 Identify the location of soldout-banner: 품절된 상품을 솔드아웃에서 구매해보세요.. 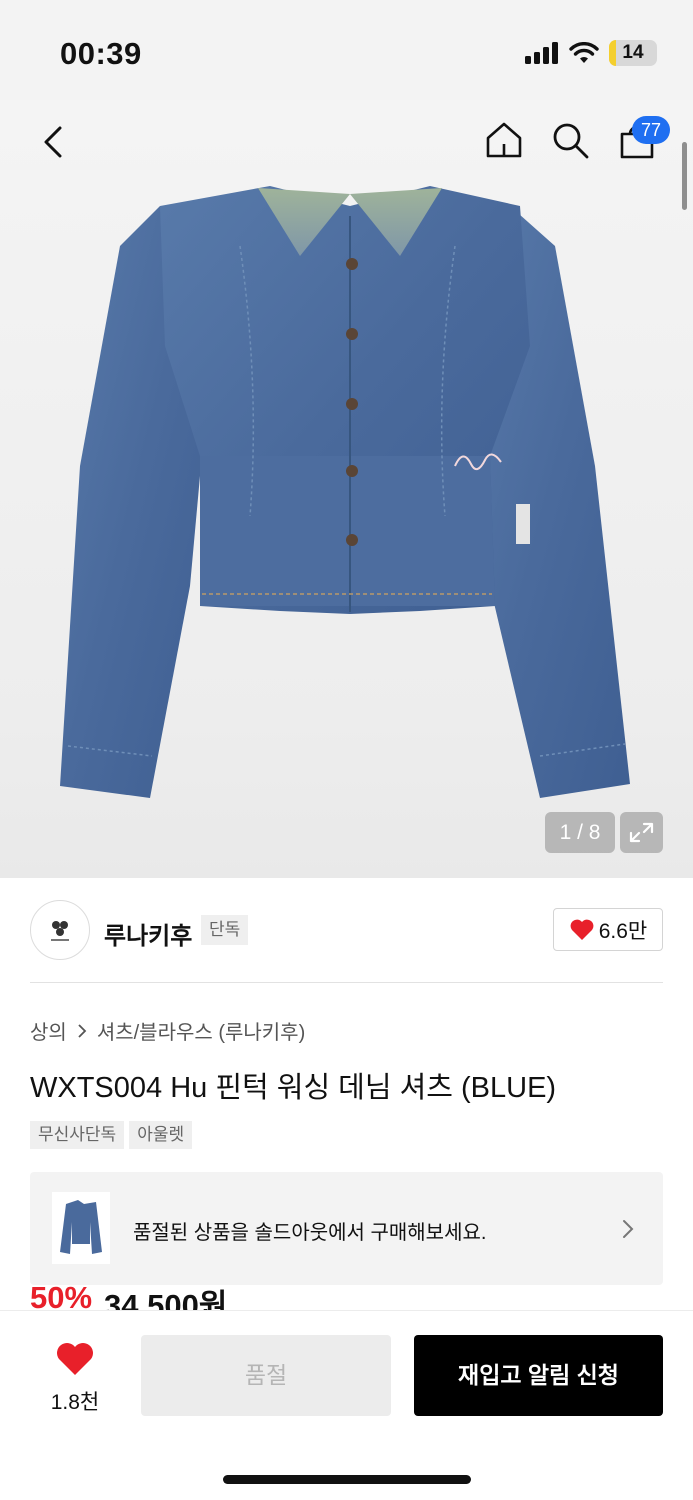
(346, 1228).